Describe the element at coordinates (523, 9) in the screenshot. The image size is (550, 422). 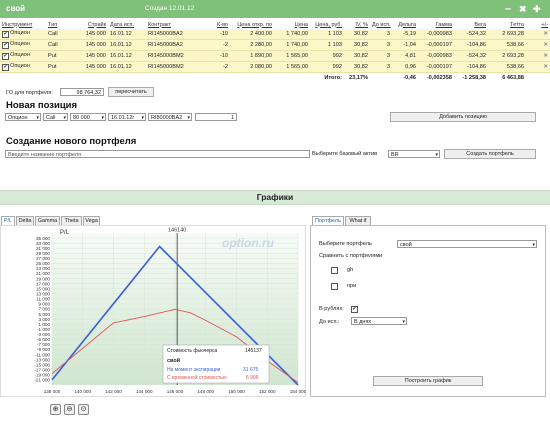
I see `close-icon: ✖` at that location.